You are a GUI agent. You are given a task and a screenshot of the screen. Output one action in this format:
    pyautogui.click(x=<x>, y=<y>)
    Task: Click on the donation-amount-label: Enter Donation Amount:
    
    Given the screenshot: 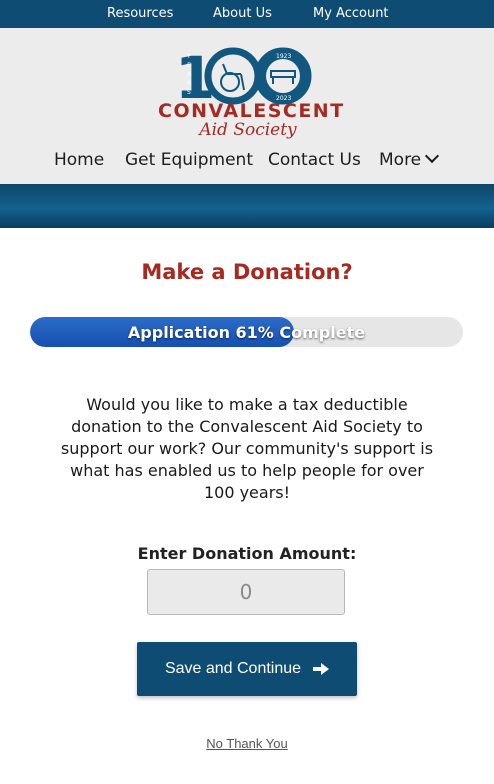 What is the action you would take?
    pyautogui.click(x=247, y=553)
    